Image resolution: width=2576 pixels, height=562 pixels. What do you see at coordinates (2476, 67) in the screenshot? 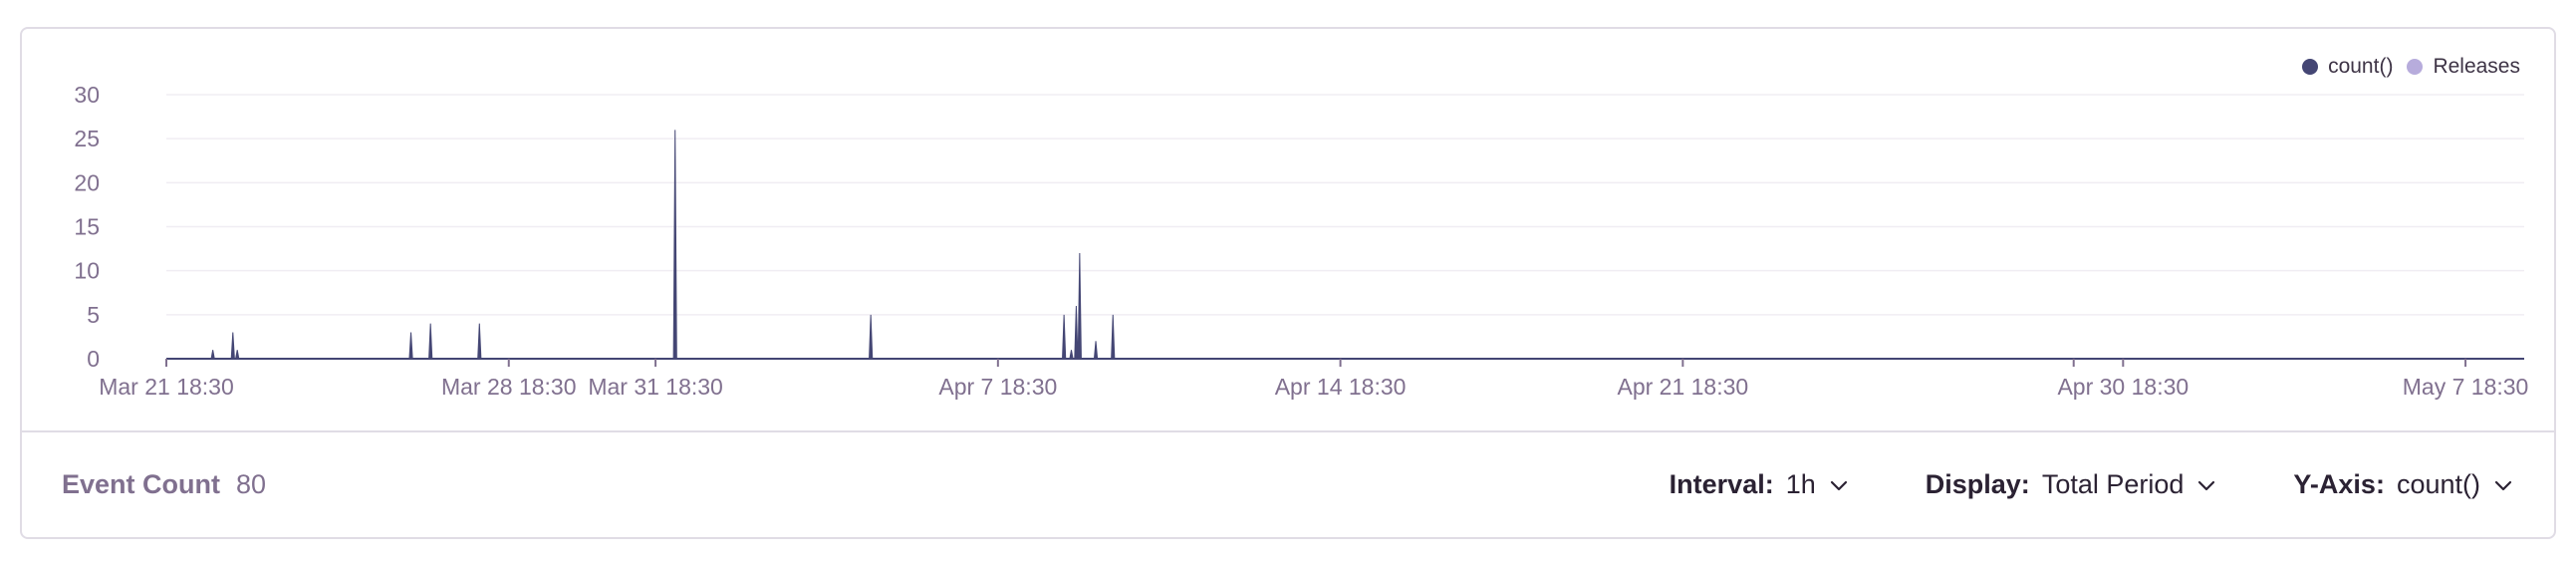
I see `legend-label: Releases` at bounding box center [2476, 67].